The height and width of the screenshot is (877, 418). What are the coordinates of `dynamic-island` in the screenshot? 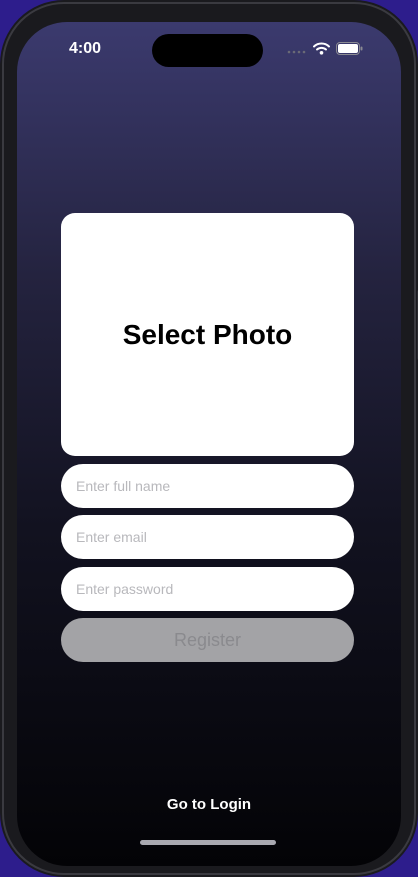 It's located at (207, 50).